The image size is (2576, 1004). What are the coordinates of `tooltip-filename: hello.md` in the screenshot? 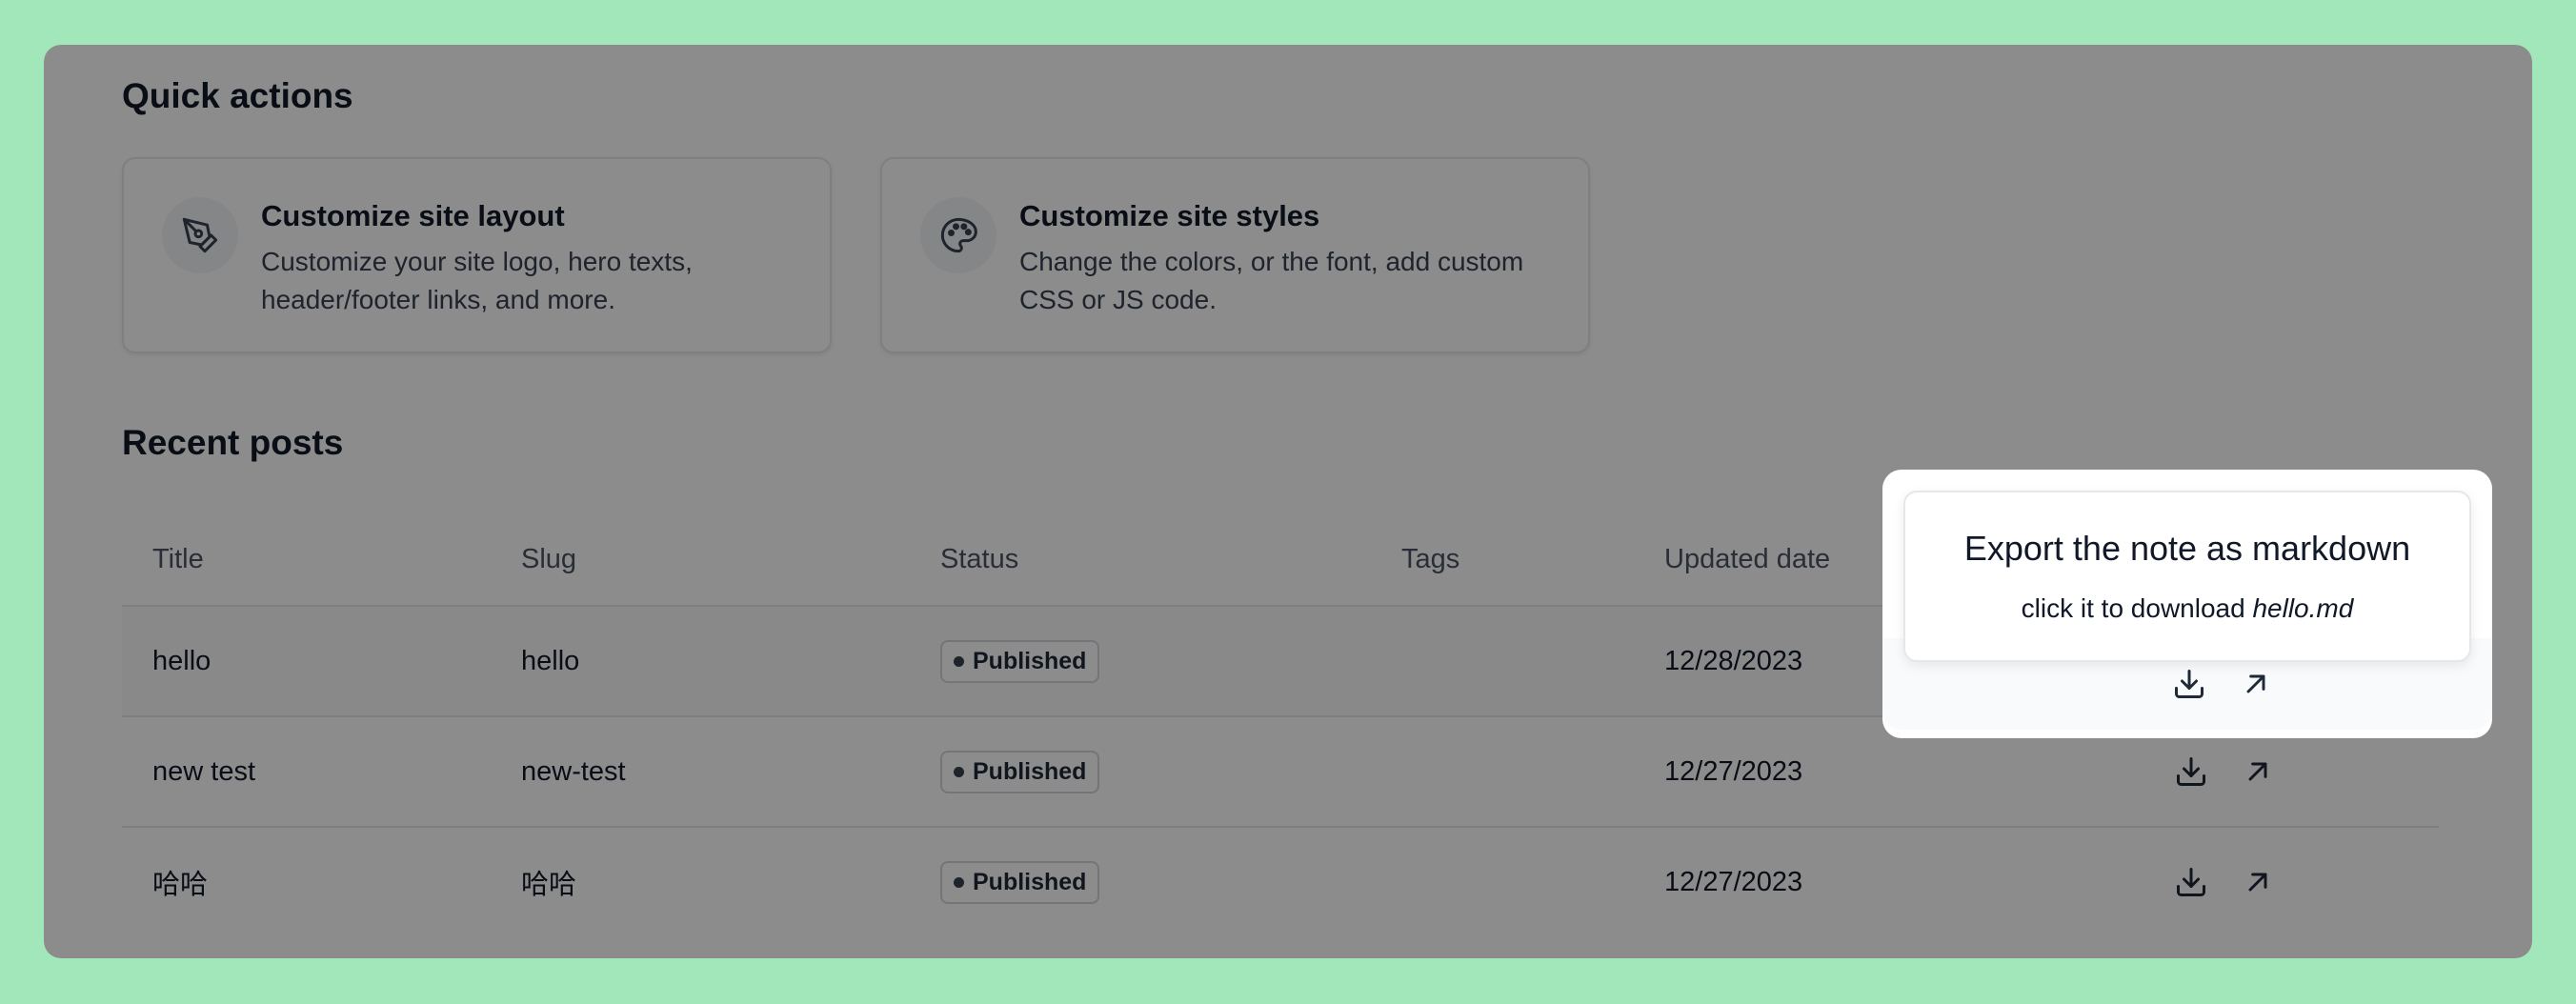 It's located at (2303, 608).